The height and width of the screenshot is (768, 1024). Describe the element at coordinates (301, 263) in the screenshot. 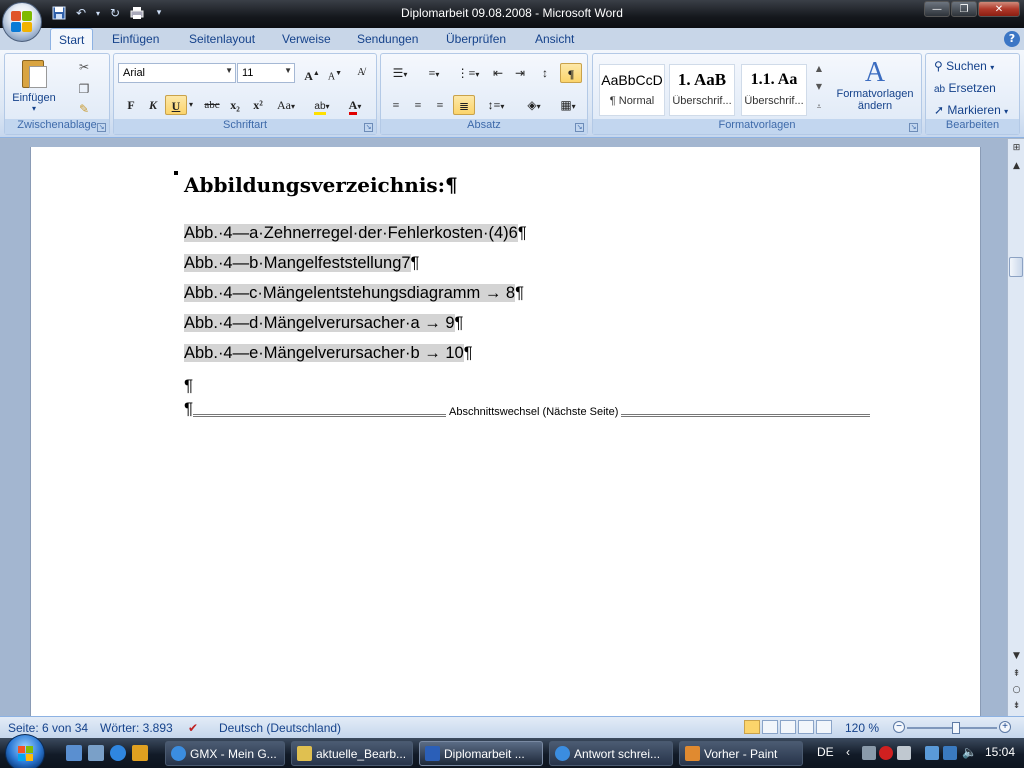

I see `list-item: Abb.·4—b·Mangelfeststellung7¶` at that location.